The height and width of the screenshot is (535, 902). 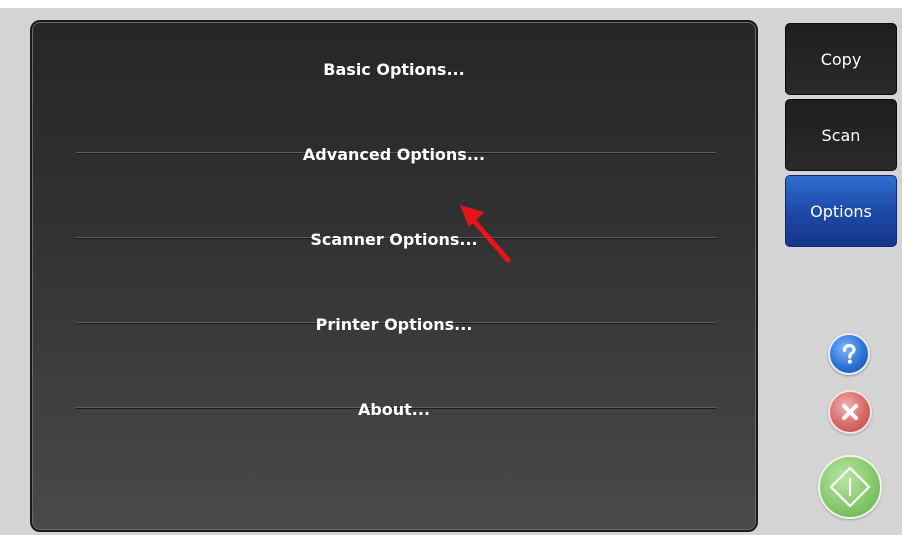 I want to click on scan-button: Scan, so click(x=841, y=135).